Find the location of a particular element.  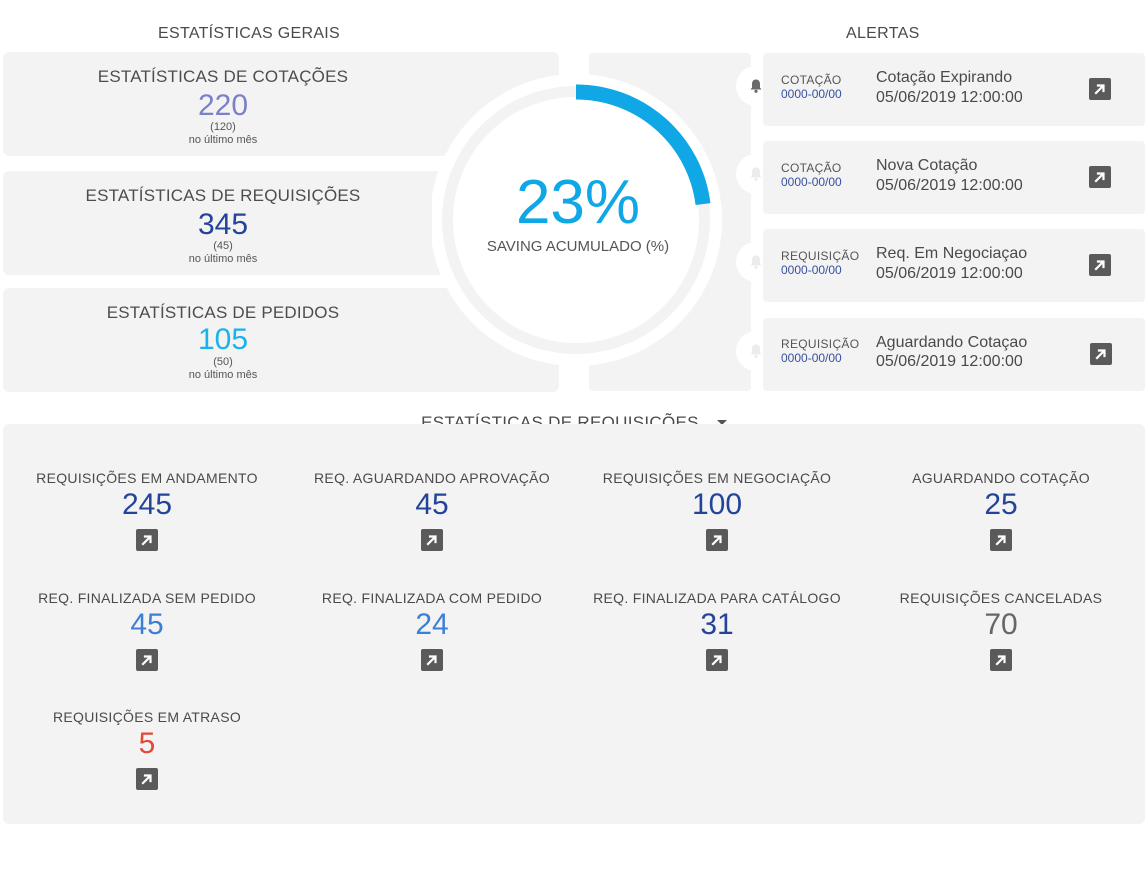

stat-previous: (50) is located at coordinates (223, 362).